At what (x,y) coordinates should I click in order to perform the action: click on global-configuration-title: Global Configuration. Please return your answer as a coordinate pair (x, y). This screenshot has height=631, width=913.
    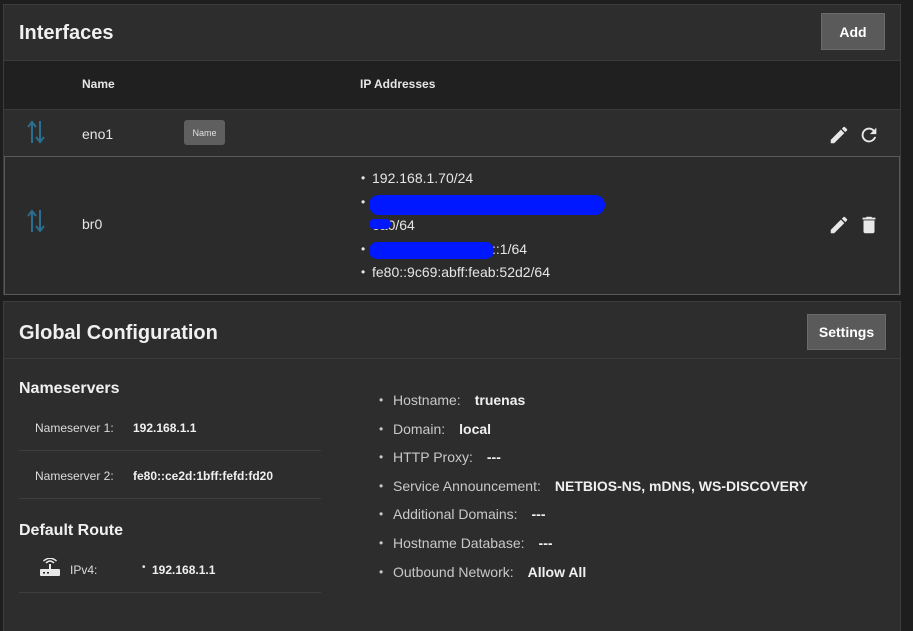
    Looking at the image, I should click on (118, 333).